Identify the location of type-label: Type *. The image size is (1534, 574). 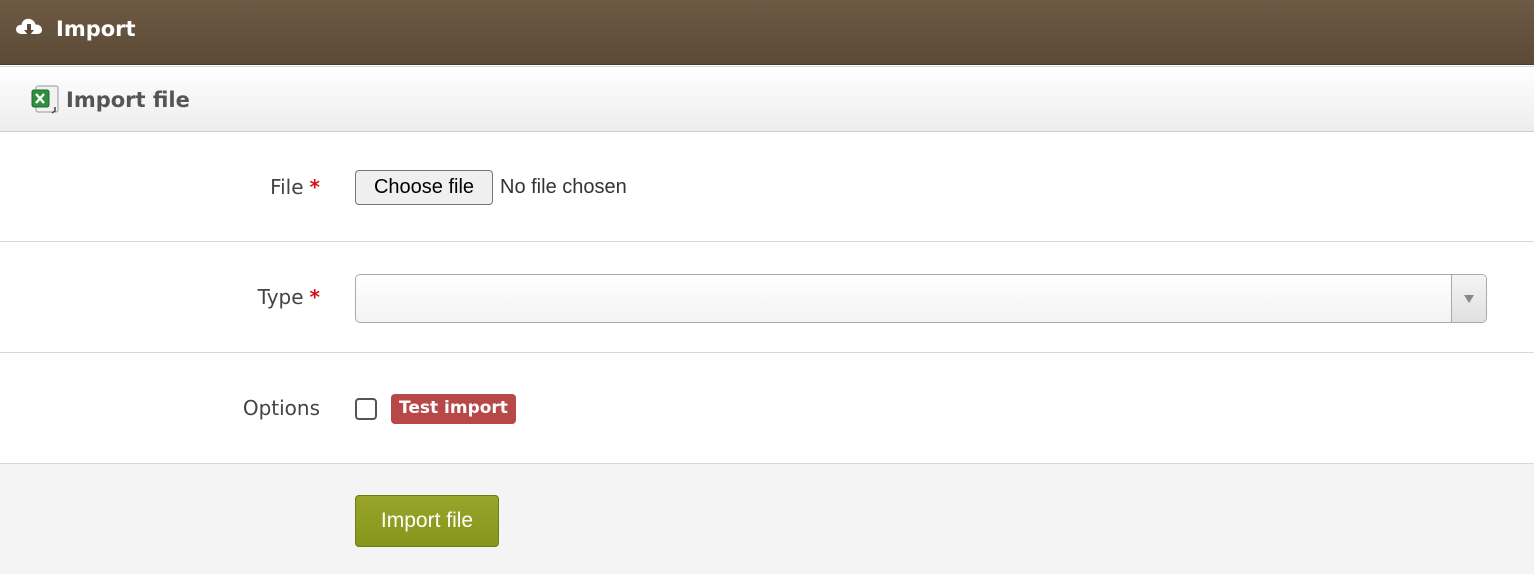
(289, 297).